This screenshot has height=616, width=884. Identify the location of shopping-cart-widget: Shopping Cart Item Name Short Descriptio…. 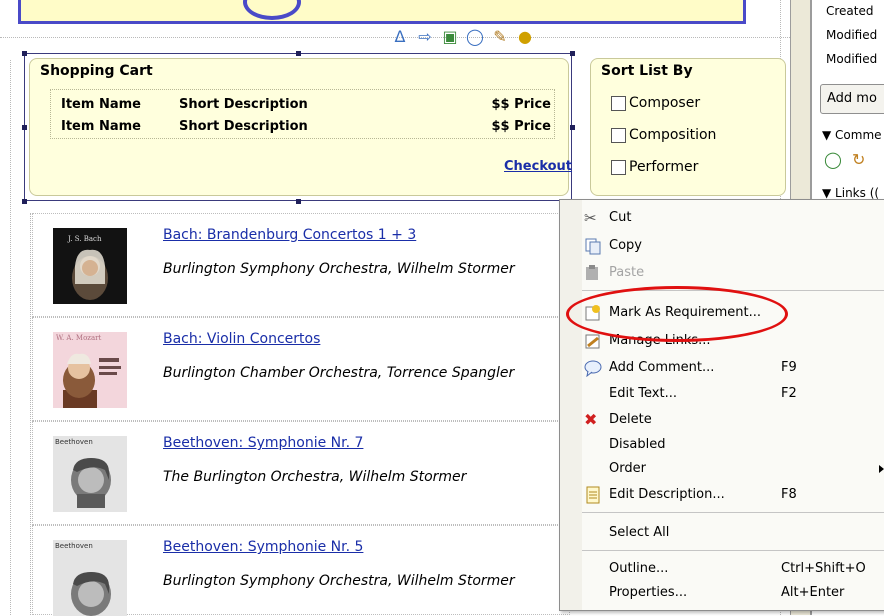
(300, 127).